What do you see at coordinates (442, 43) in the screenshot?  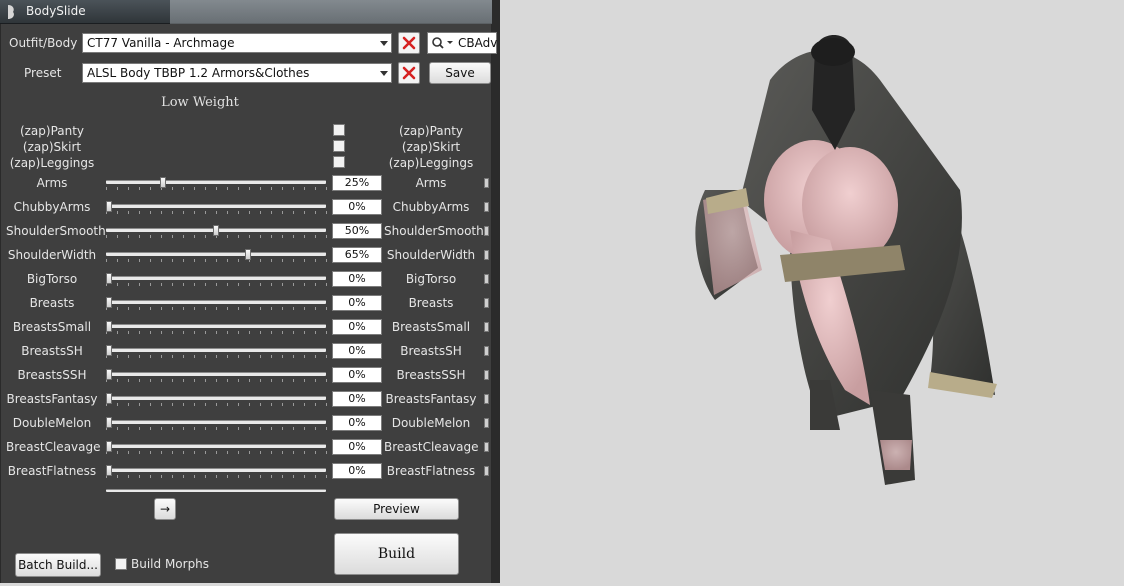 I see `search-icon` at bounding box center [442, 43].